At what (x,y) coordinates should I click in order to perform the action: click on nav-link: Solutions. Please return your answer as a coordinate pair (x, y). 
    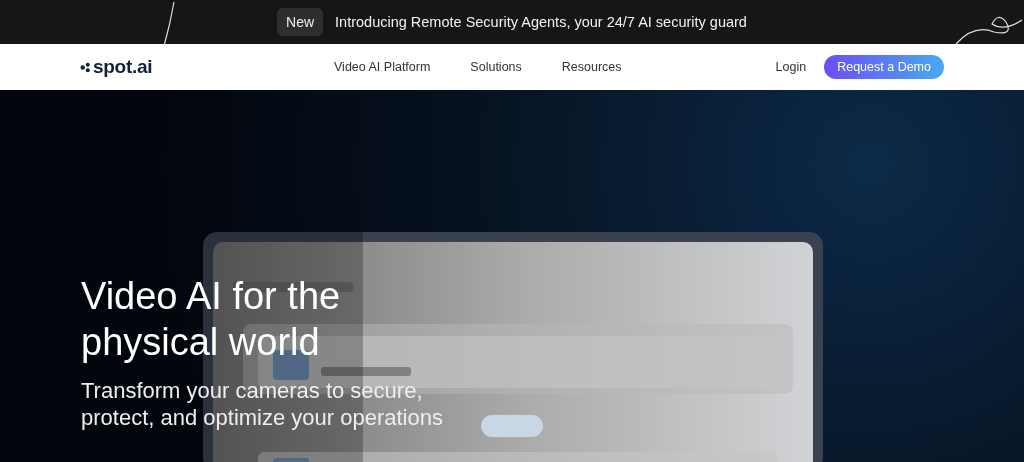
    Looking at the image, I should click on (496, 67).